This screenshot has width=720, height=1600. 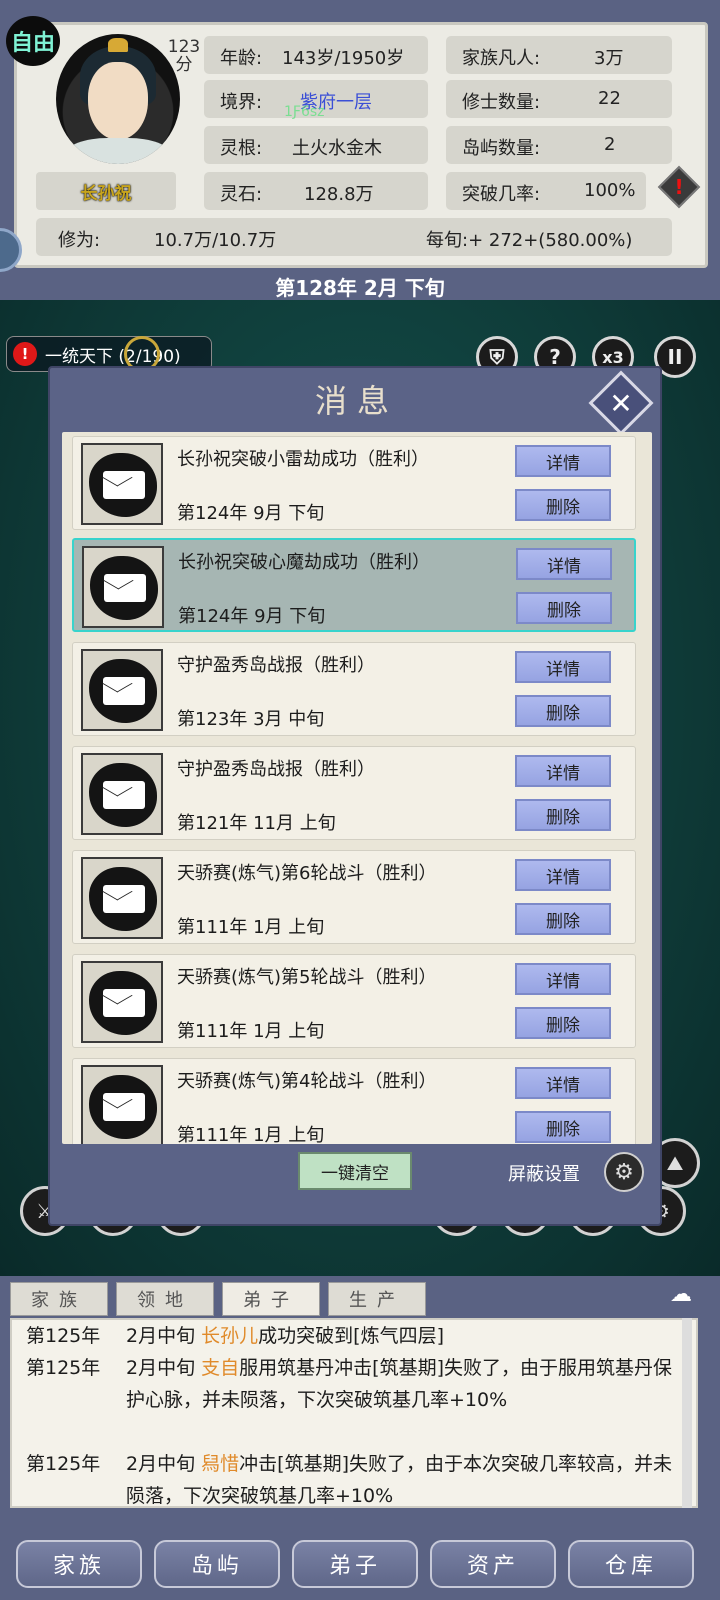 What do you see at coordinates (544, 1173) in the screenshot?
I see `block-settings-label: 屏蔽设置` at bounding box center [544, 1173].